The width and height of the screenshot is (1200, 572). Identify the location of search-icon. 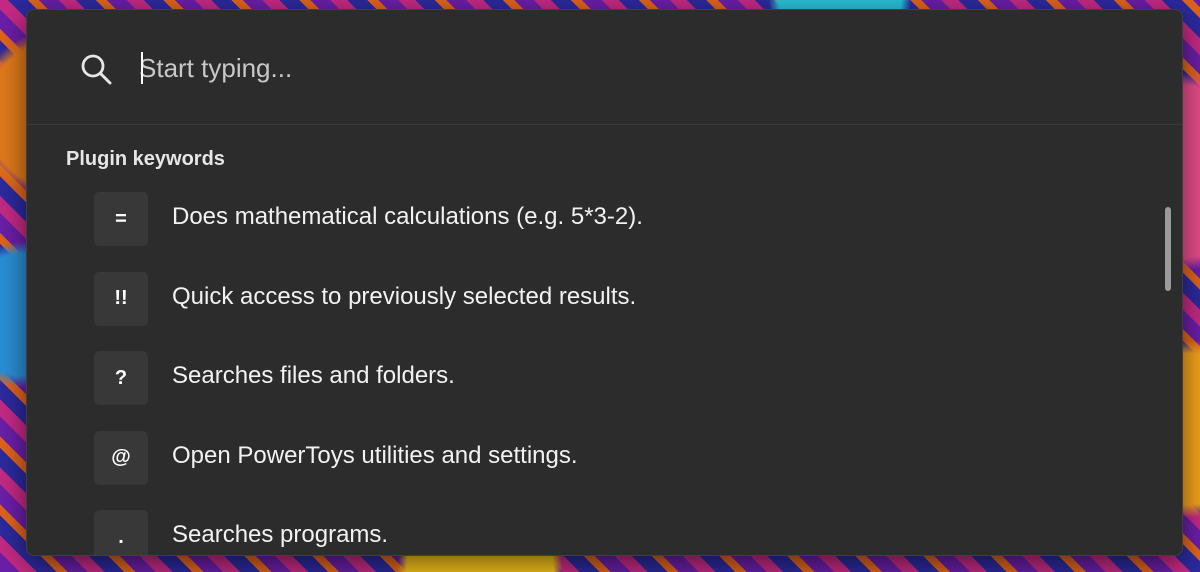
(96, 69).